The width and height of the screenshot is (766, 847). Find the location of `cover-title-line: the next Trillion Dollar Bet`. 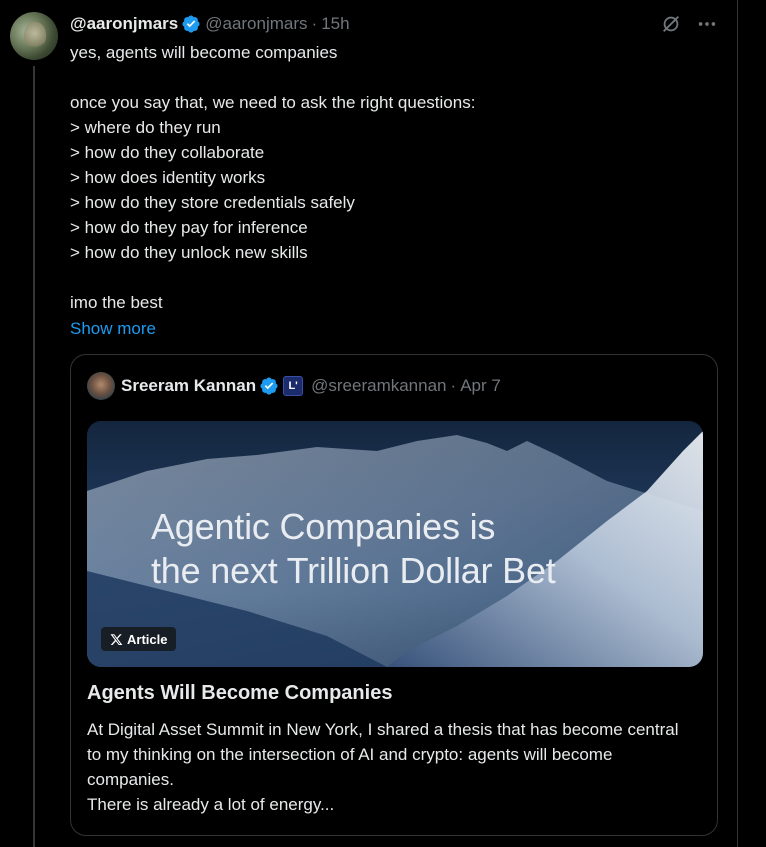

cover-title-line: the next Trillion Dollar Bet is located at coordinates (353, 570).